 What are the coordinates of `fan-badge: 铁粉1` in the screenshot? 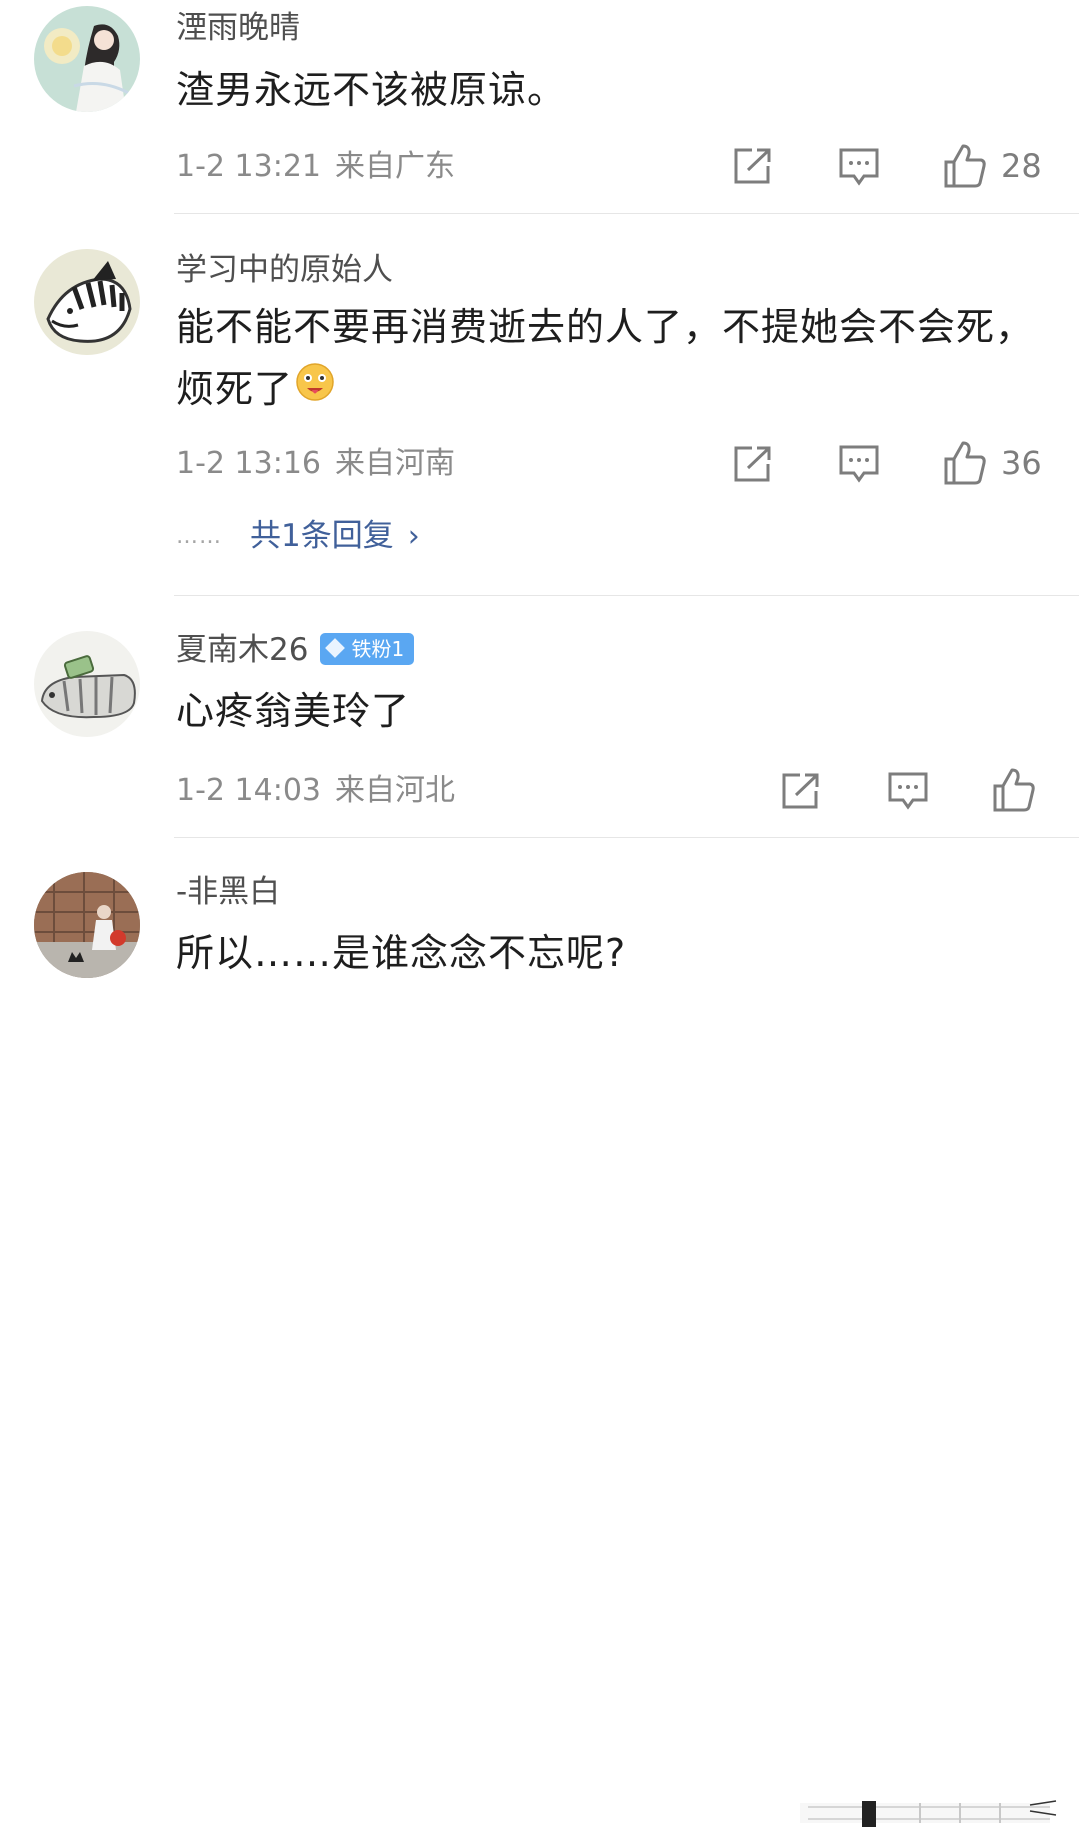 It's located at (367, 648).